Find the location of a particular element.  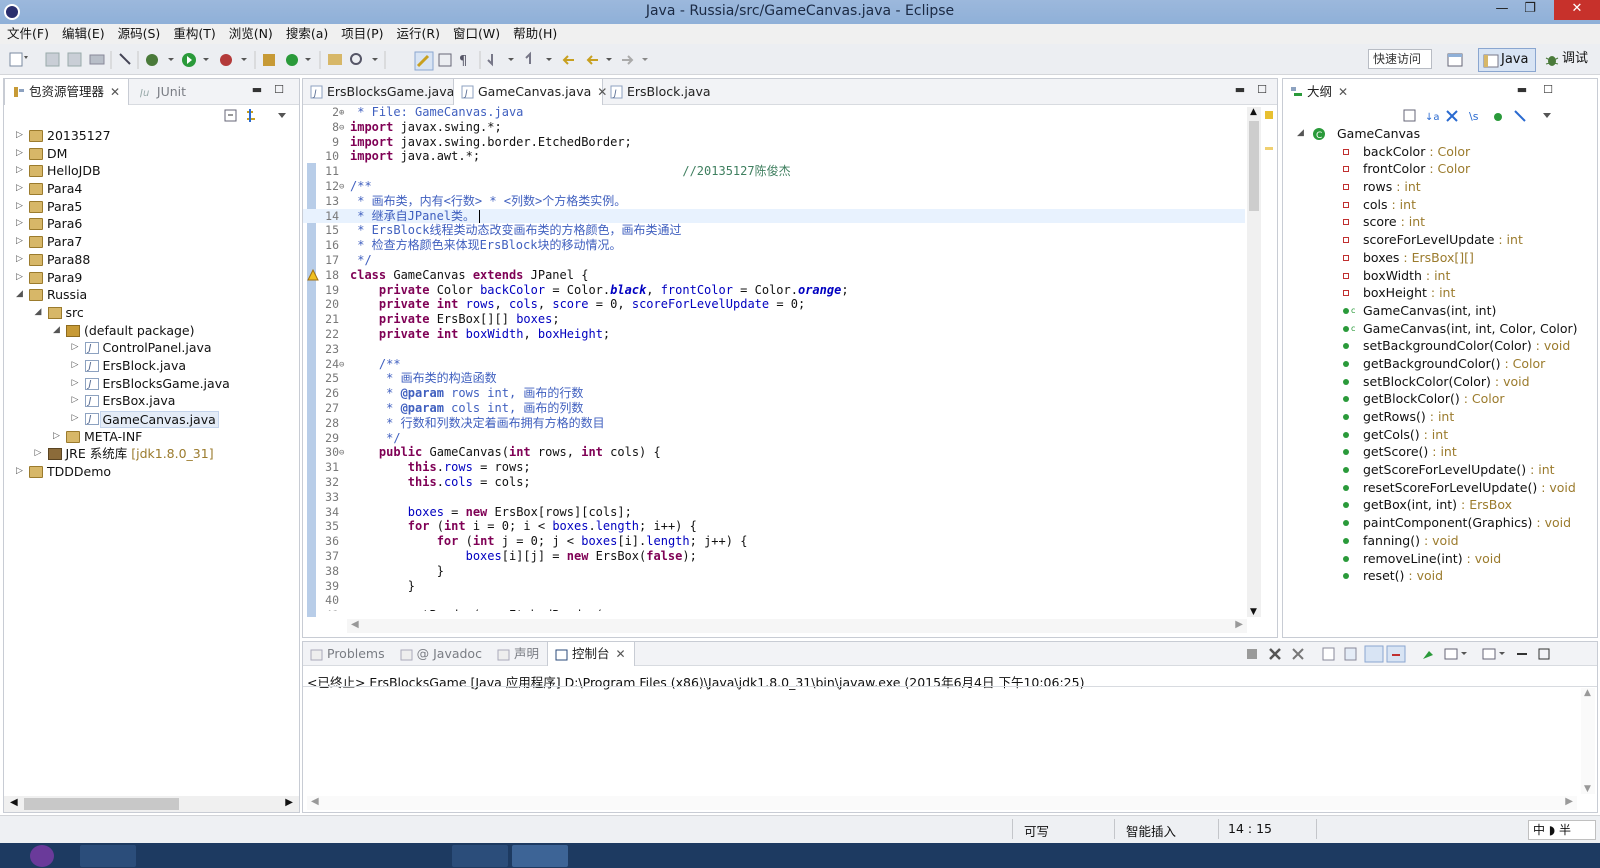

outline-member: boxHeight : int is located at coordinates (1440, 293).